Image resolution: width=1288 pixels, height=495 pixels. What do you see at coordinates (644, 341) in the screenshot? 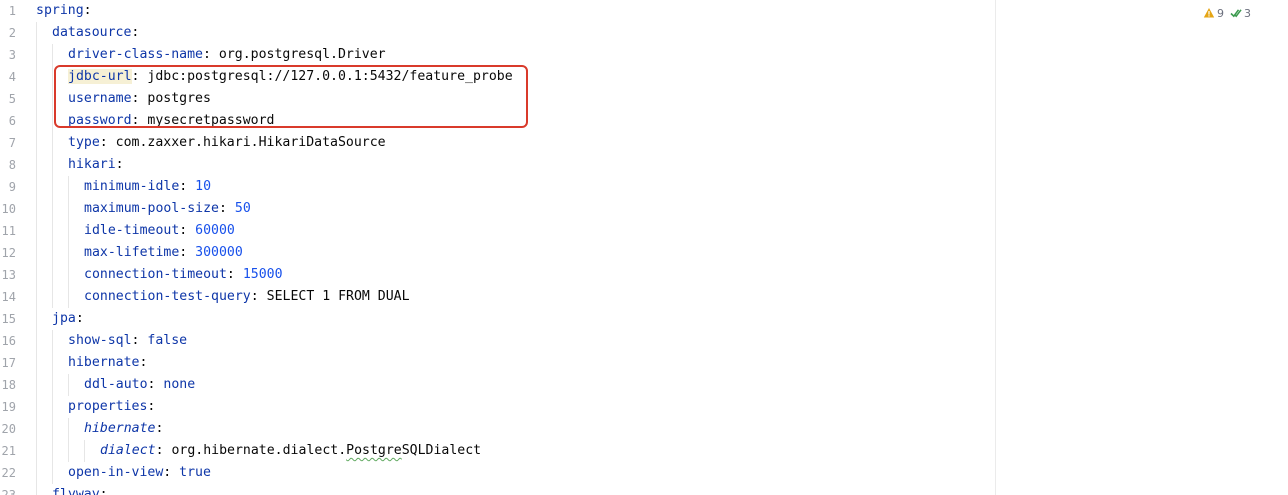
I see `code-line: 16 show-sql: false` at bounding box center [644, 341].